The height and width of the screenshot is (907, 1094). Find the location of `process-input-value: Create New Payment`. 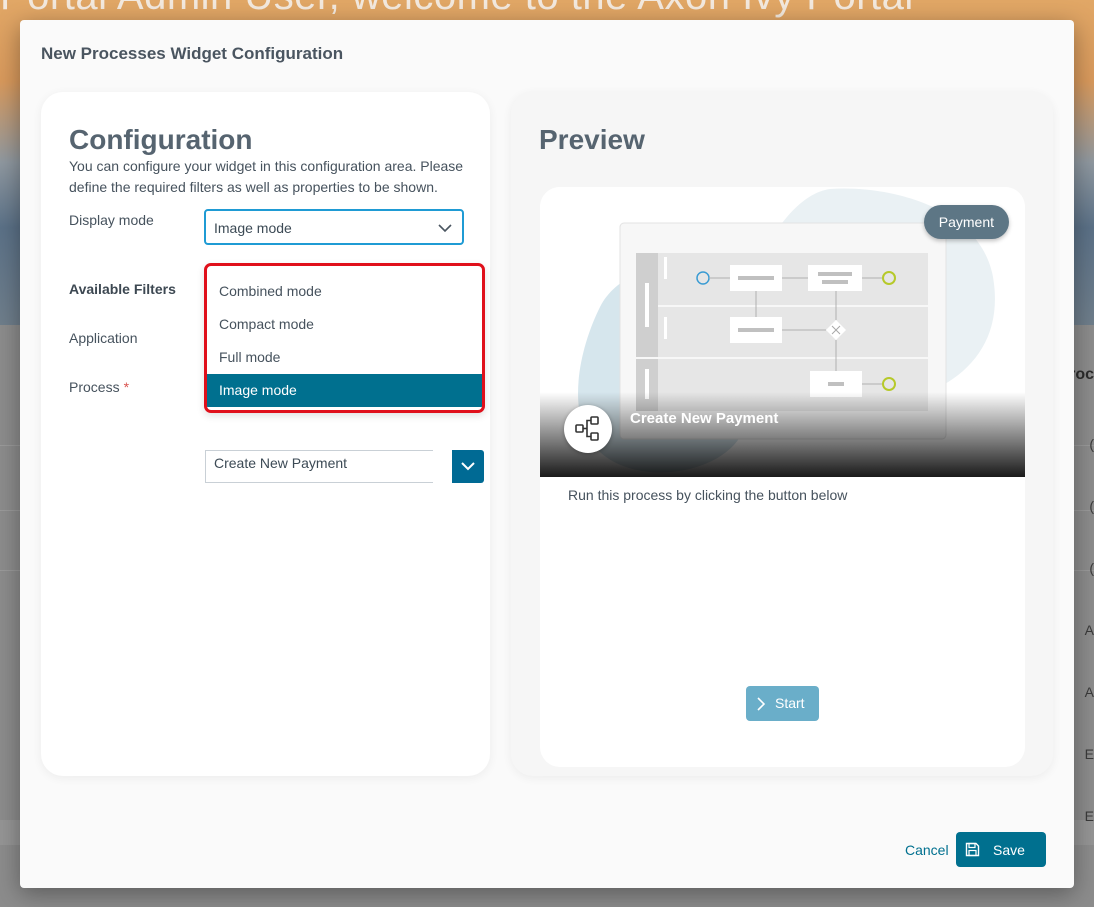

process-input-value: Create New Payment is located at coordinates (281, 463).